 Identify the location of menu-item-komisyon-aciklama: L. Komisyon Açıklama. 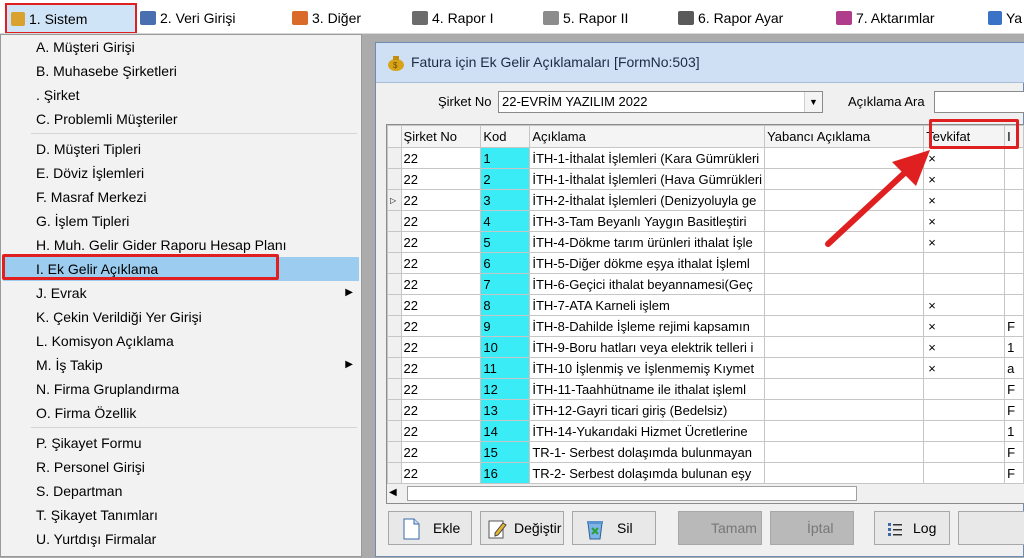
(181, 341).